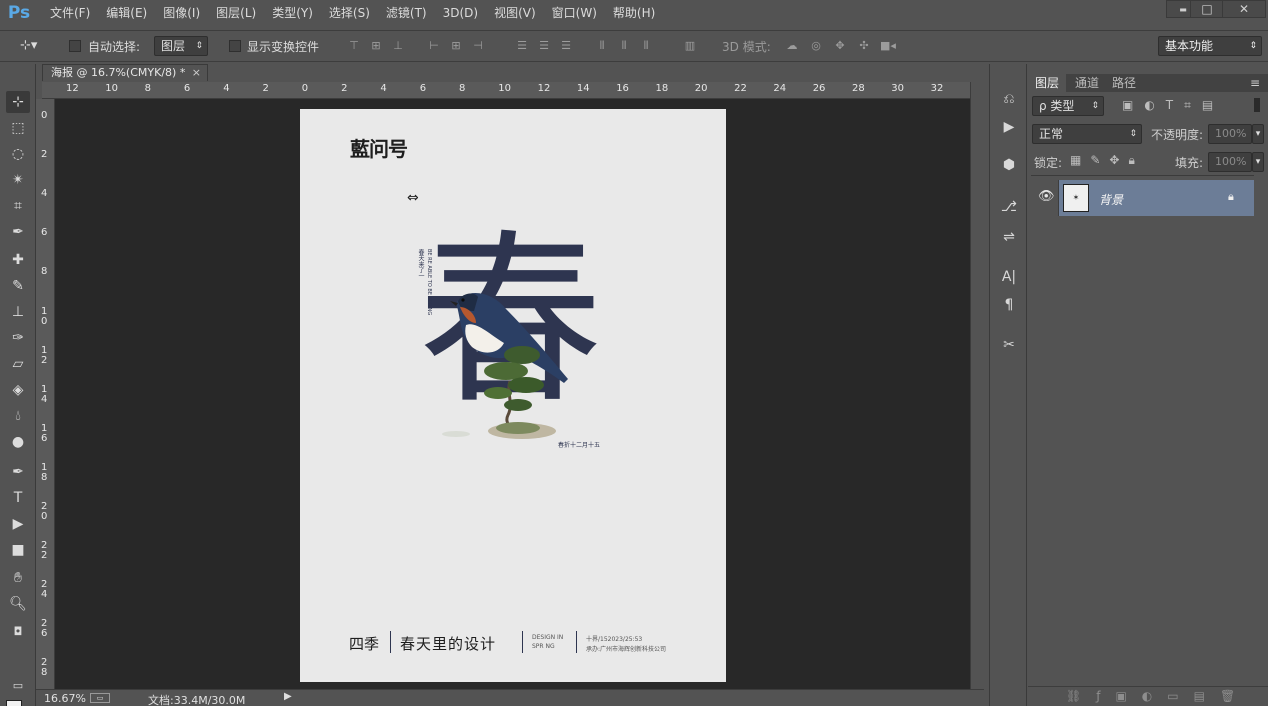 Image resolution: width=1268 pixels, height=706 pixels. I want to click on maximize-button: □, so click(1207, 9).